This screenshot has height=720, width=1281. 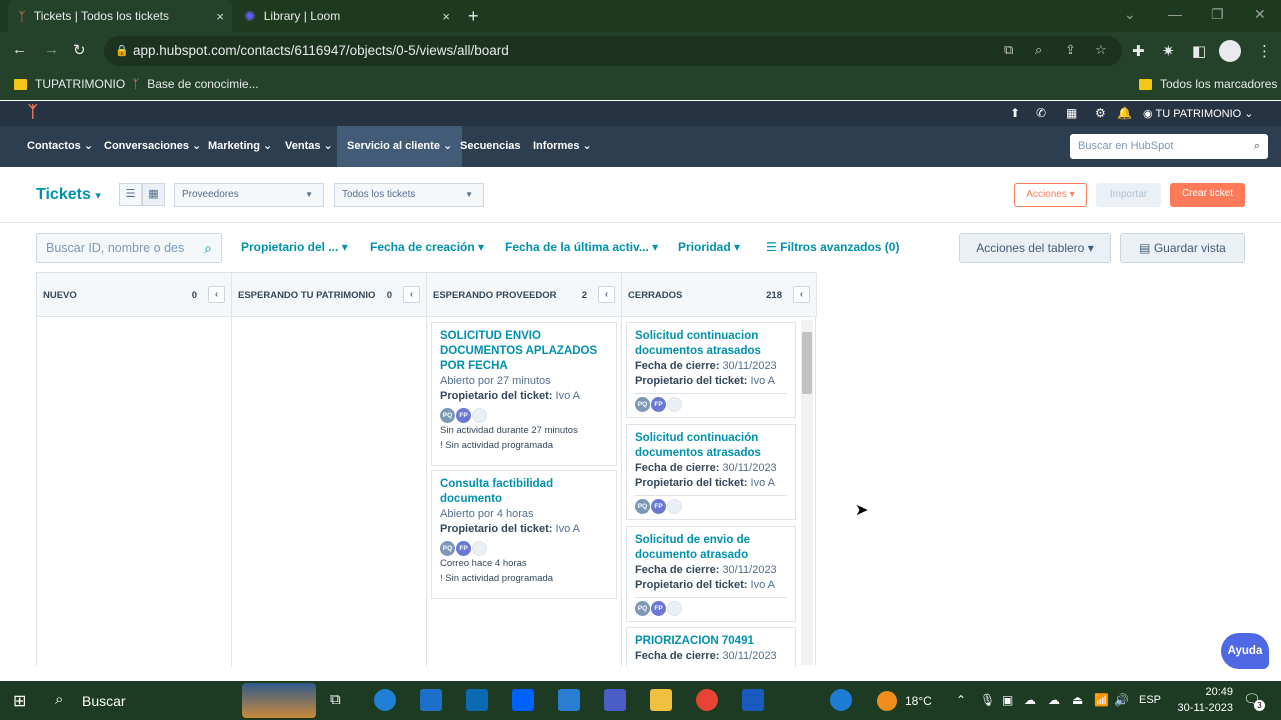 I want to click on taskbar-search-icon: ⌕, so click(x=59, y=699).